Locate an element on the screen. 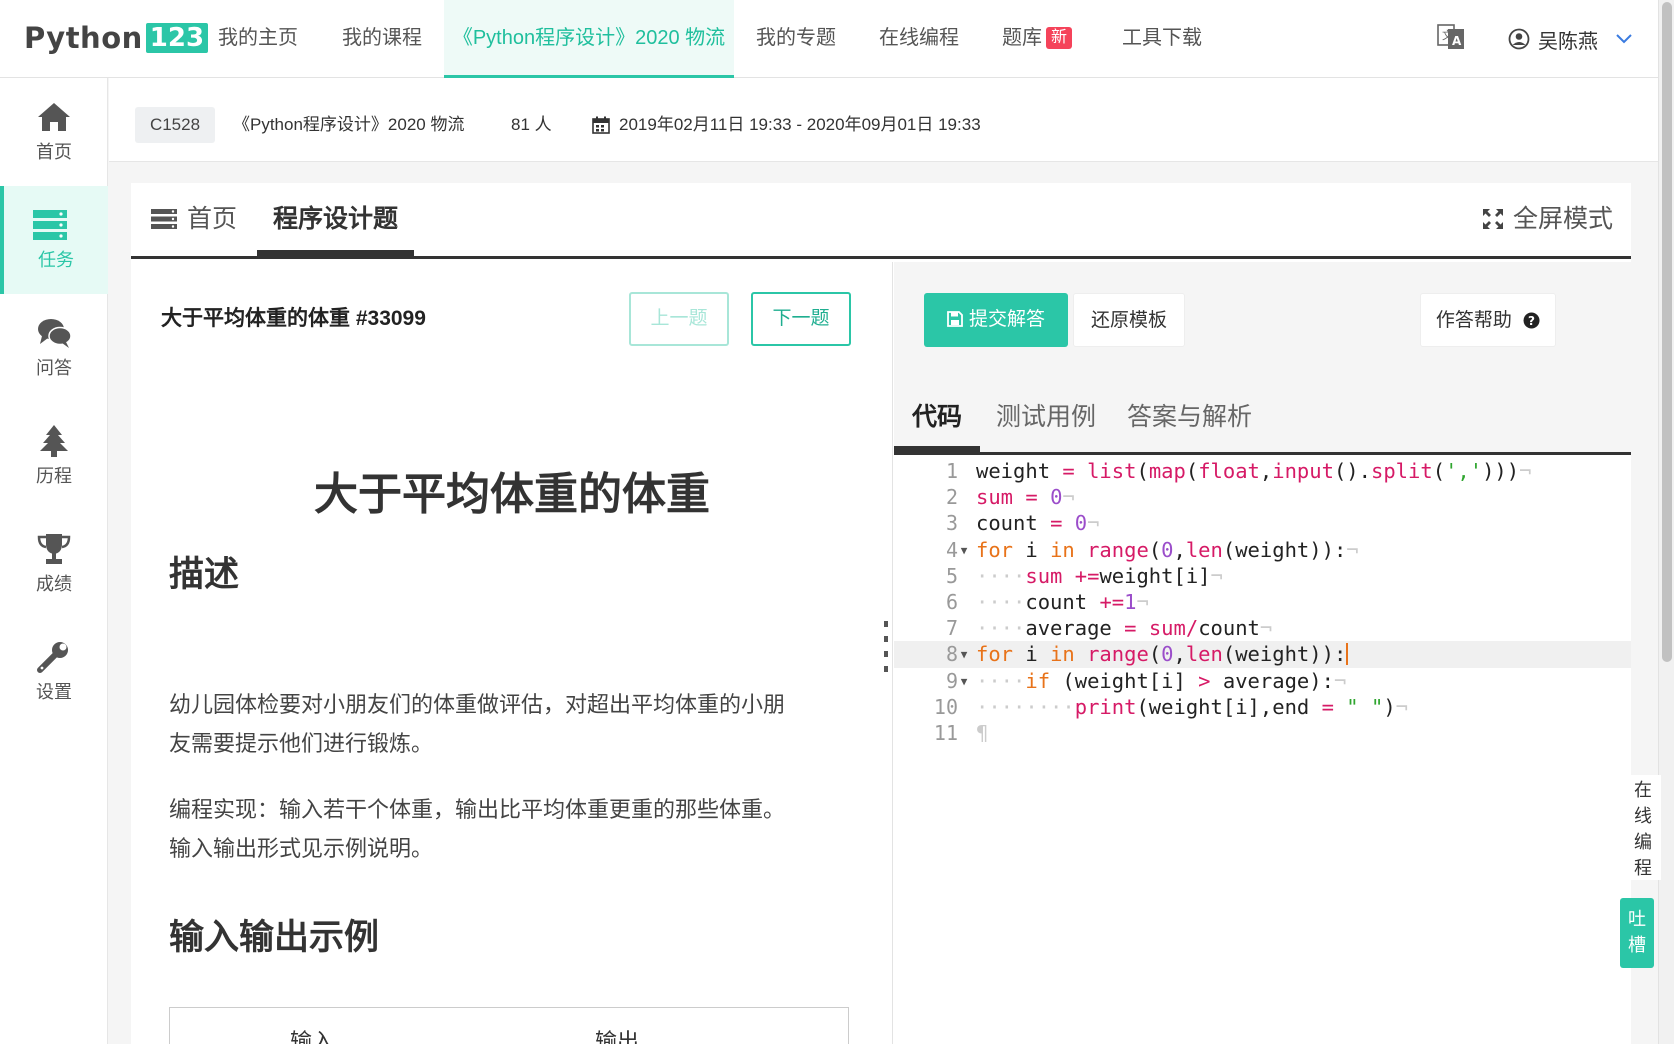 This screenshot has width=1674, height=1044. description-line: 输入输出形式见示例说明。 is located at coordinates (301, 848).